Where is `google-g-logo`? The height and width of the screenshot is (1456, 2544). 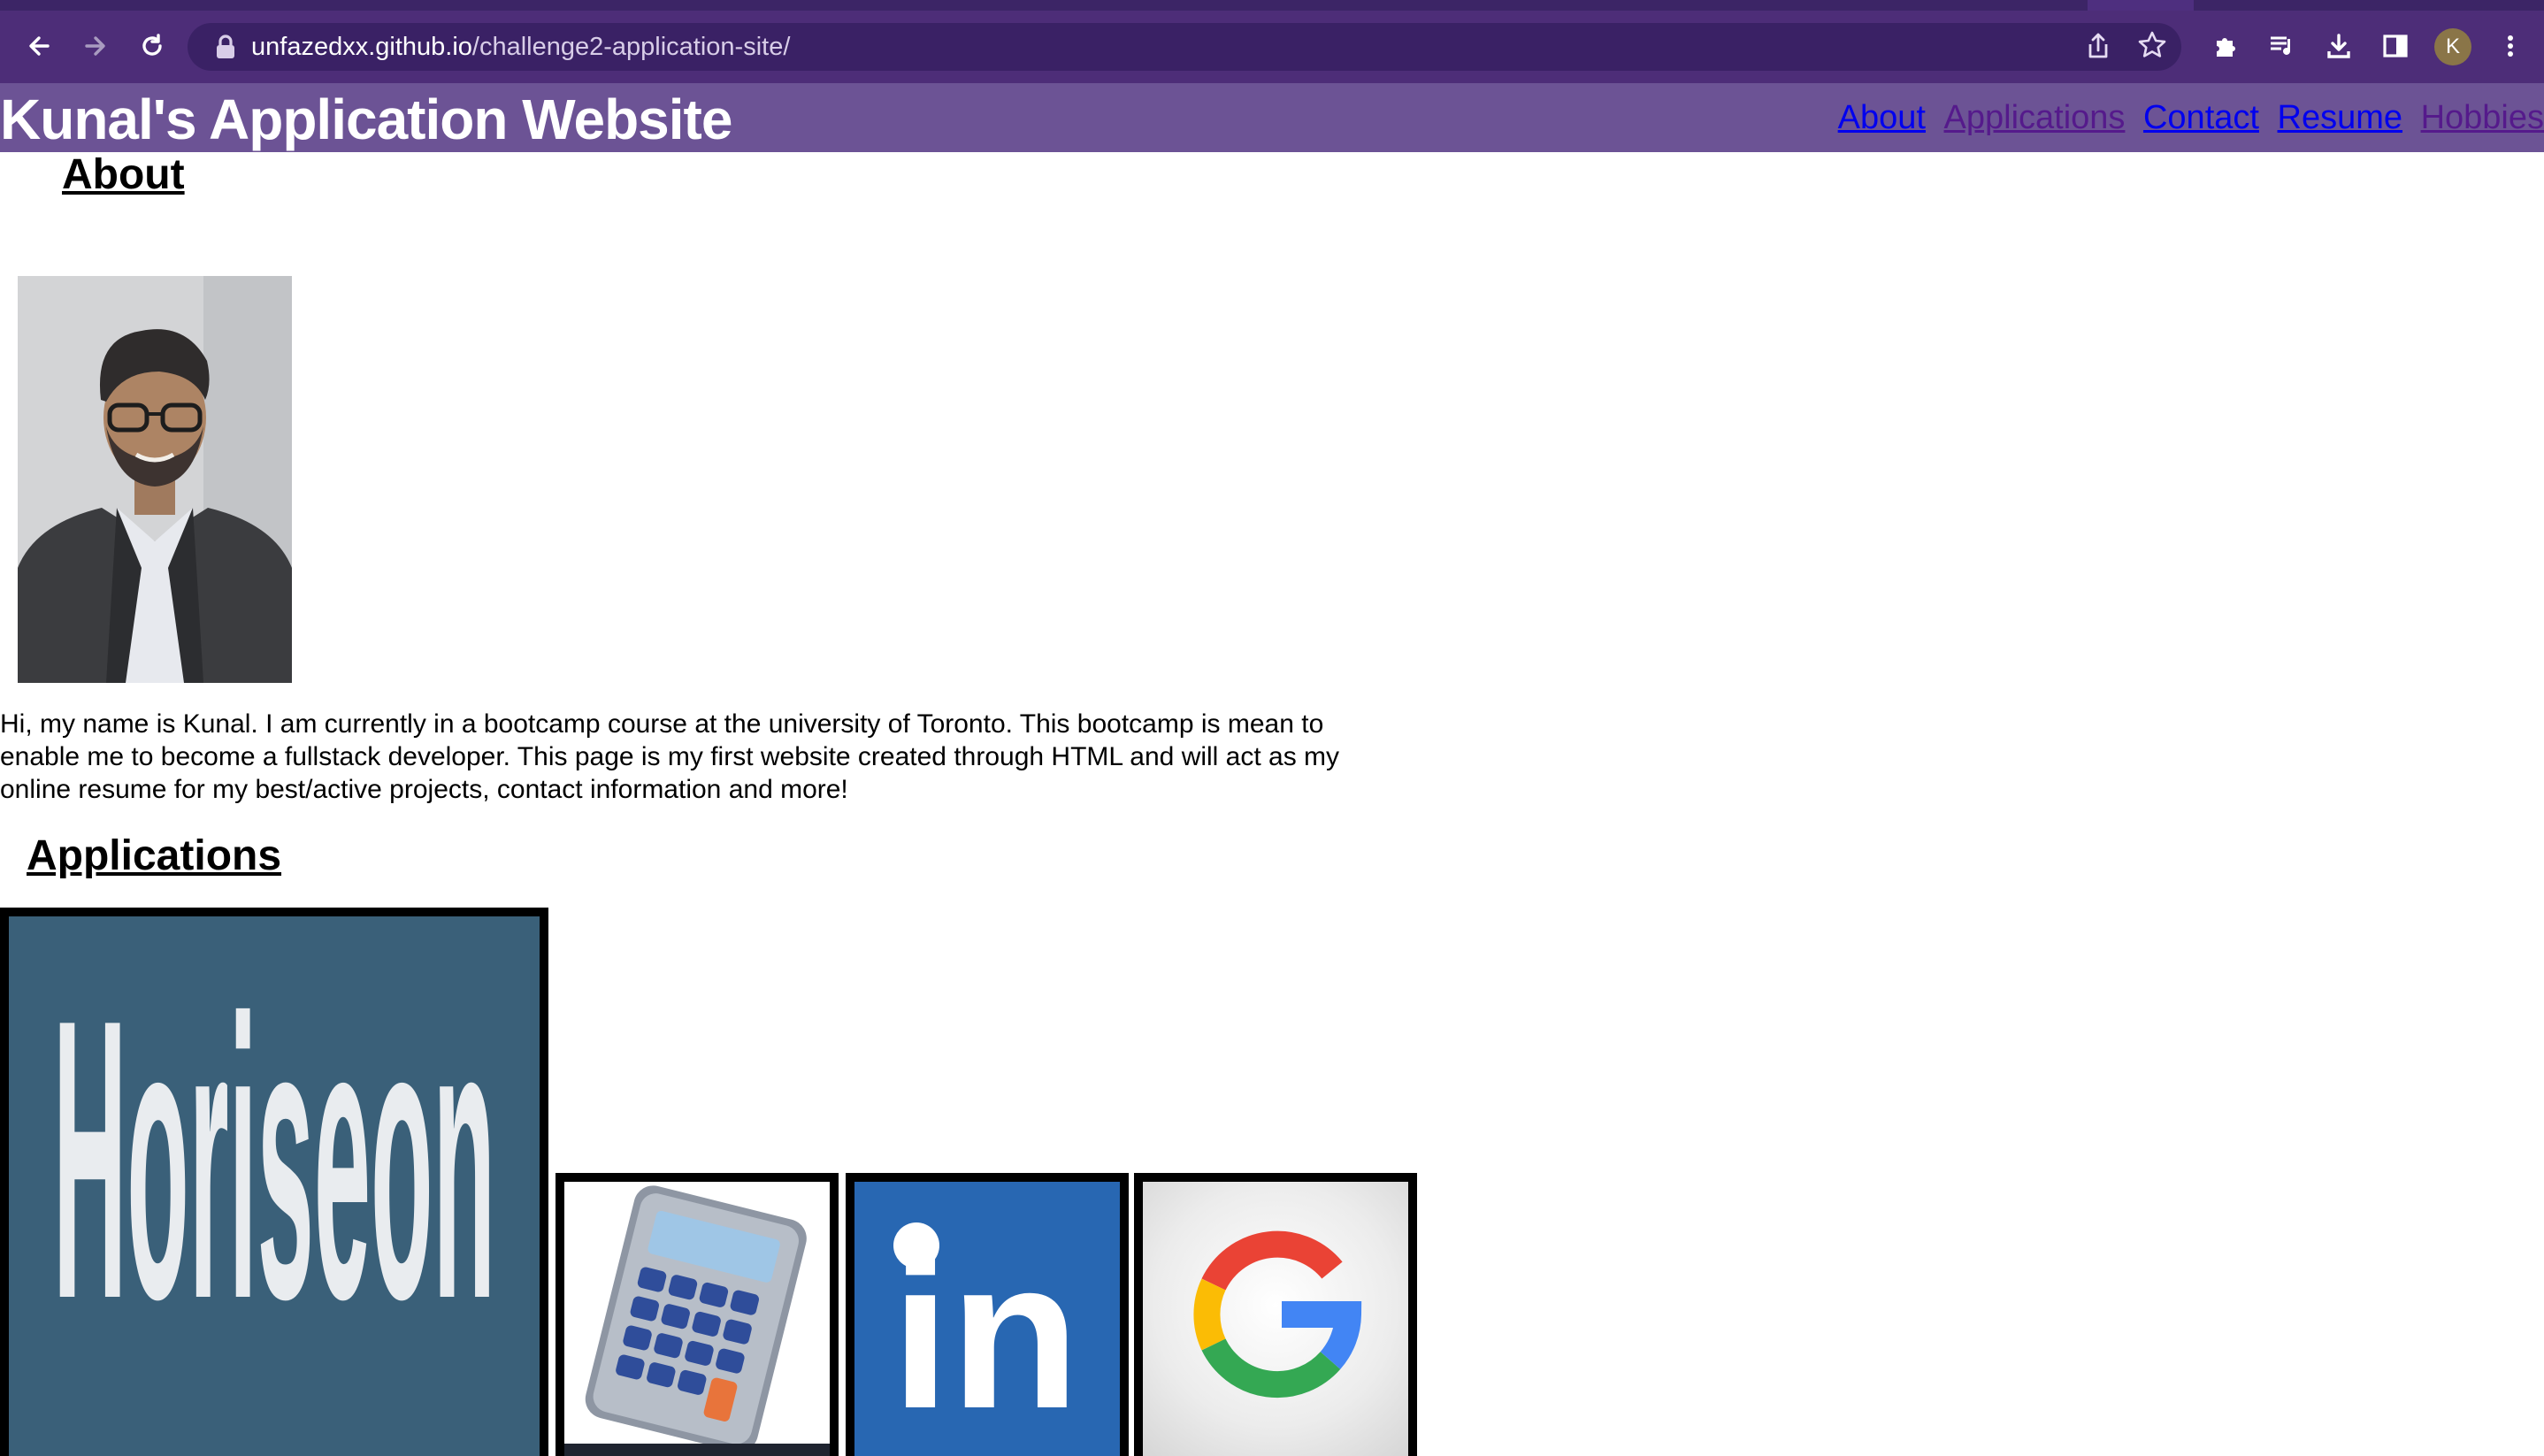 google-g-logo is located at coordinates (1277, 1314).